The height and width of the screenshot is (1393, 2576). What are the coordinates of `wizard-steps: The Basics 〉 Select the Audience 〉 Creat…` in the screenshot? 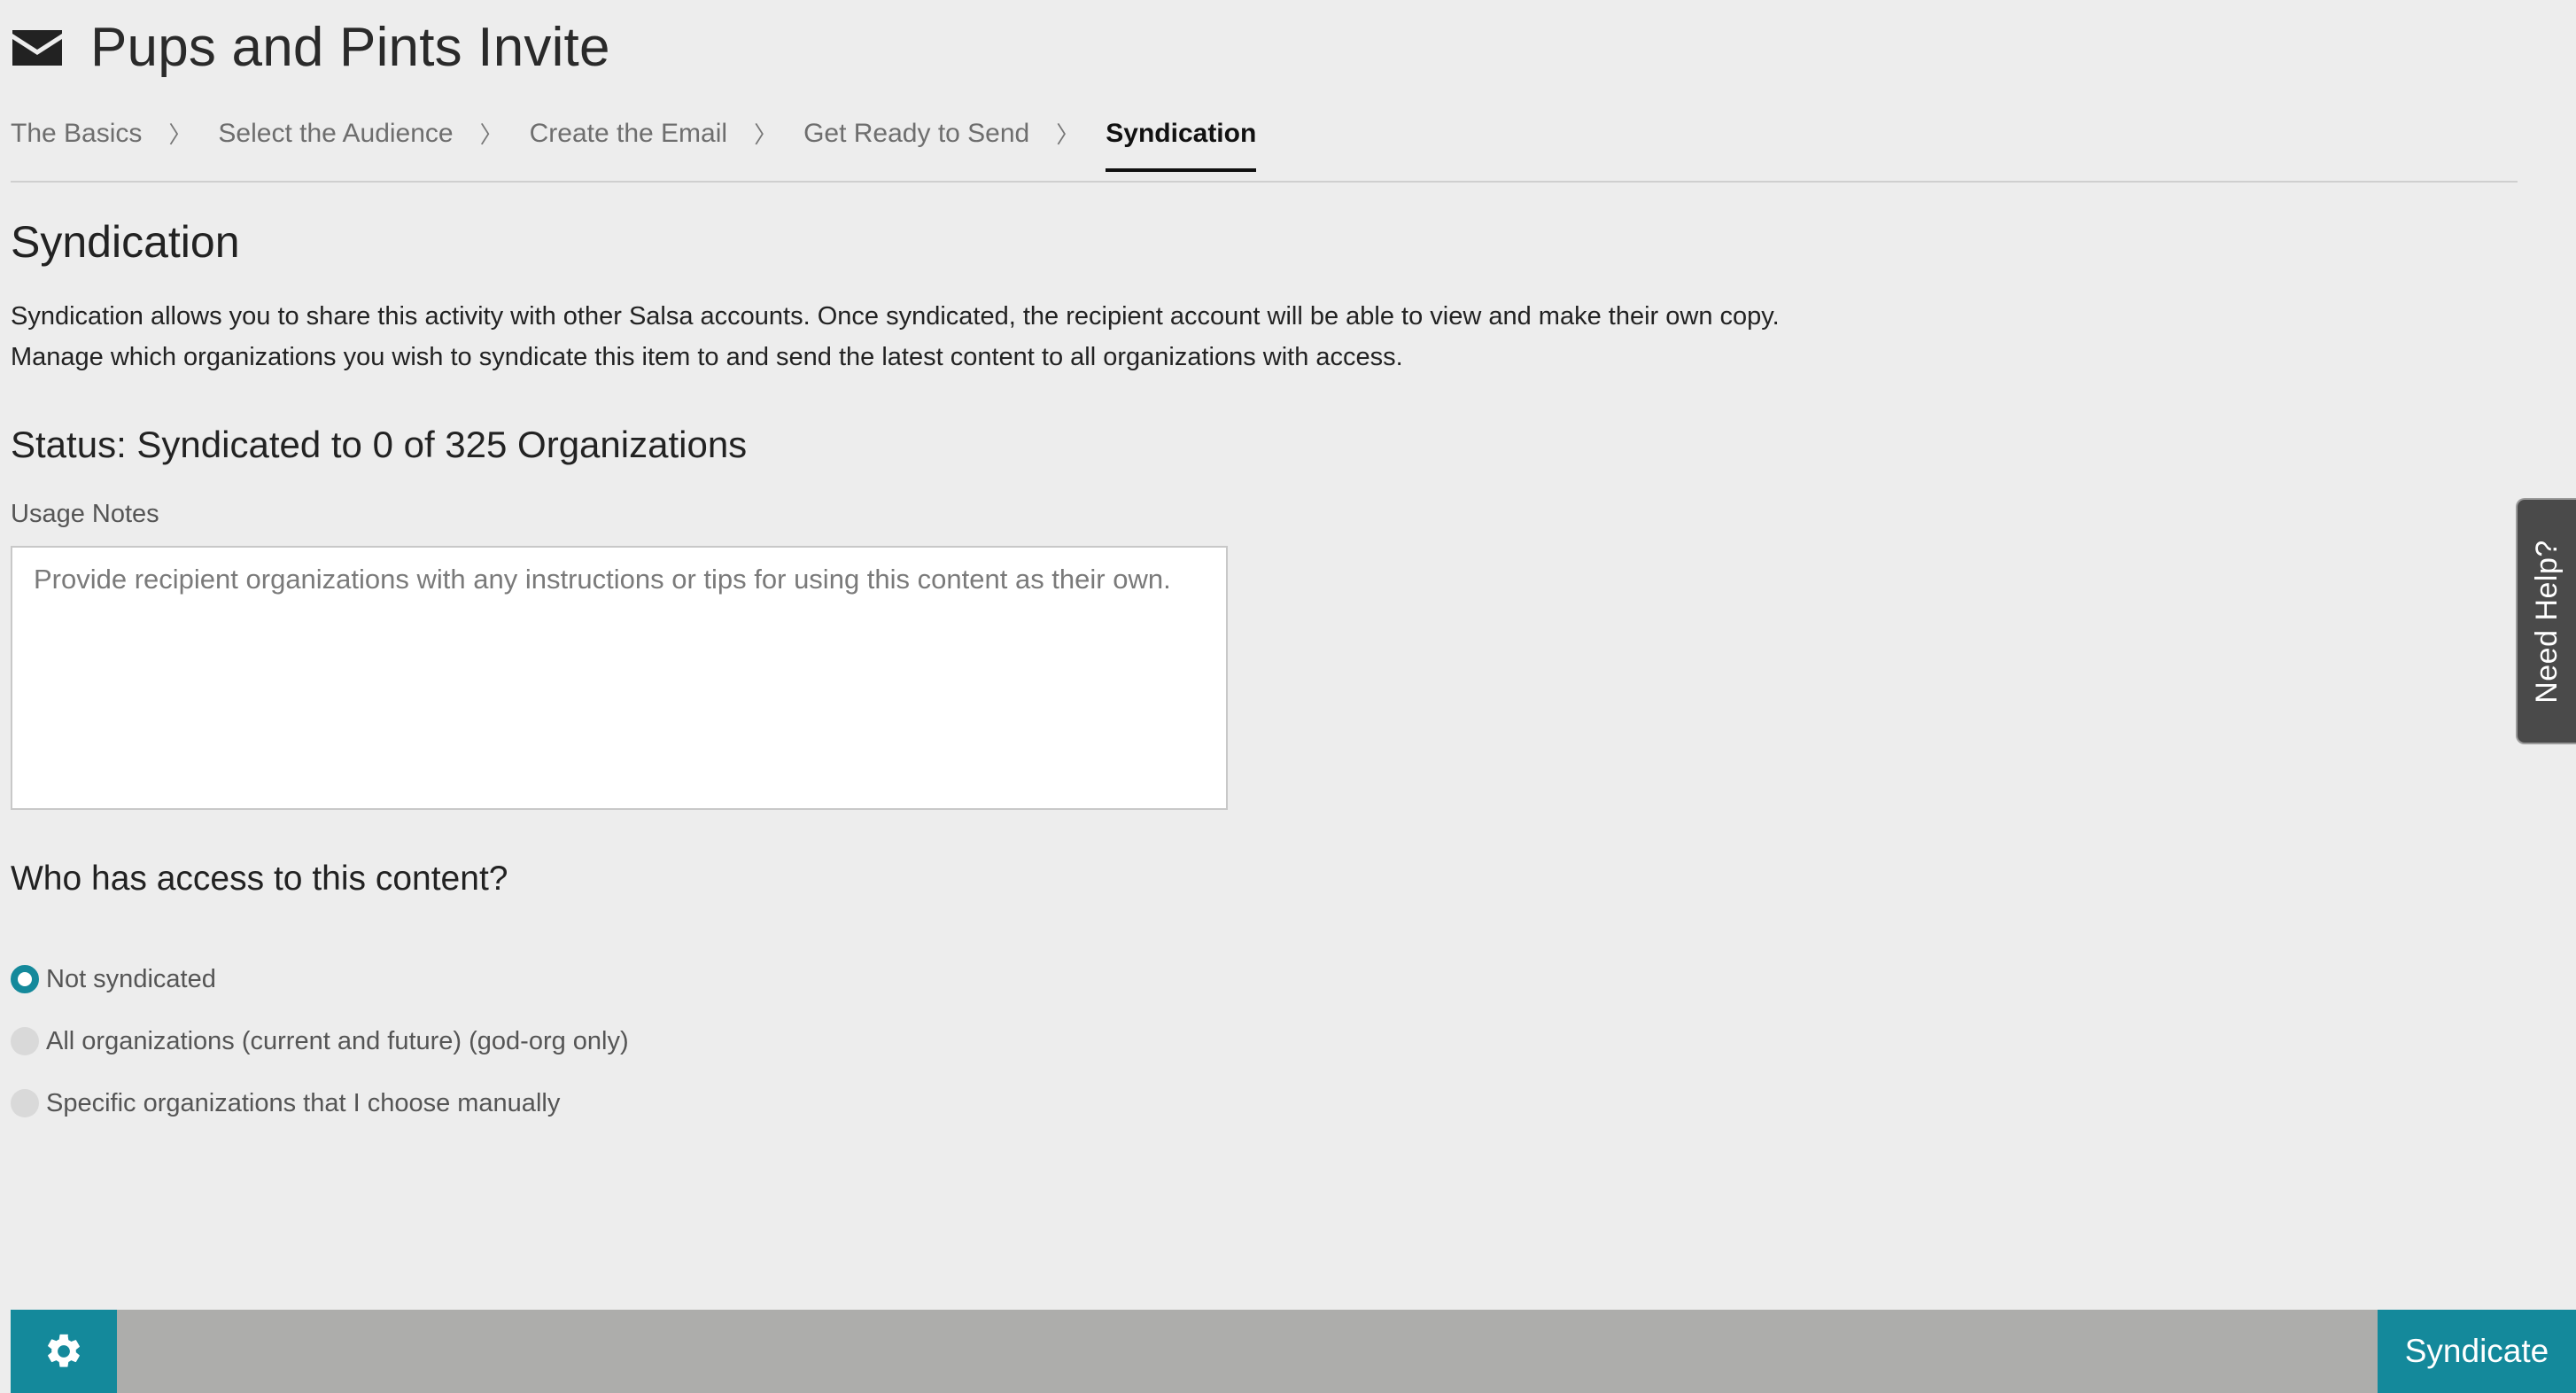 It's located at (1264, 150).